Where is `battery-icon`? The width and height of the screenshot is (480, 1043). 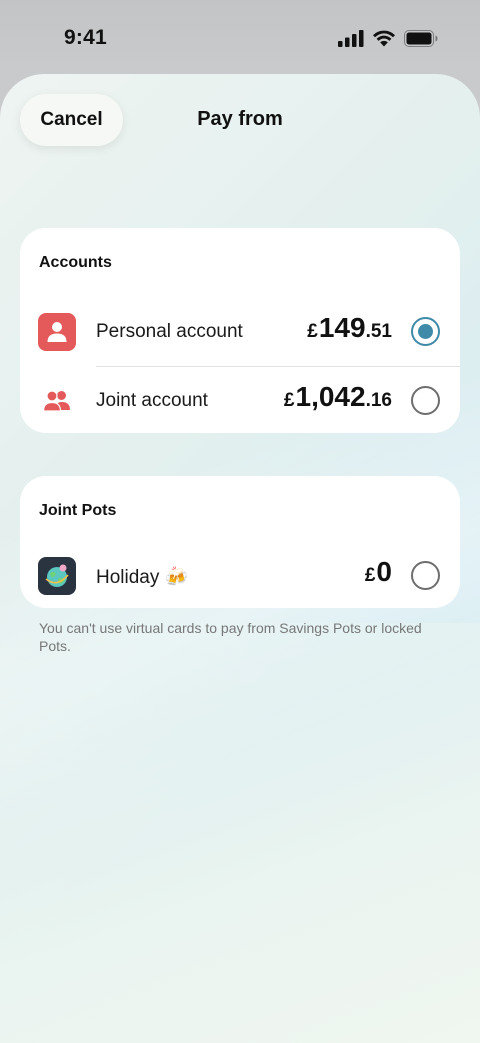
battery-icon is located at coordinates (421, 38).